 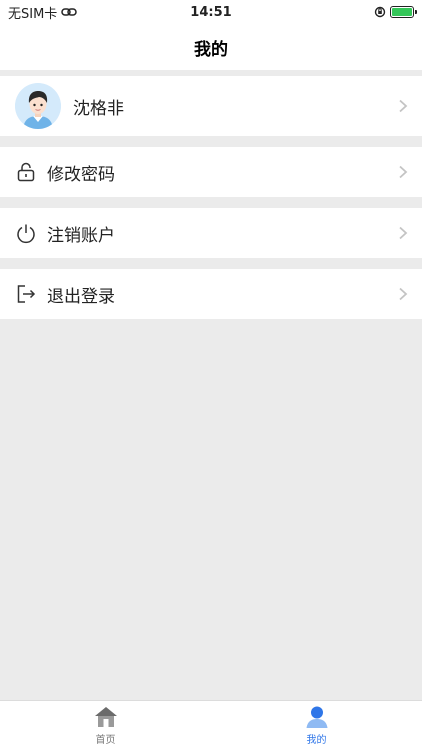 I want to click on status-right, so click(x=395, y=12).